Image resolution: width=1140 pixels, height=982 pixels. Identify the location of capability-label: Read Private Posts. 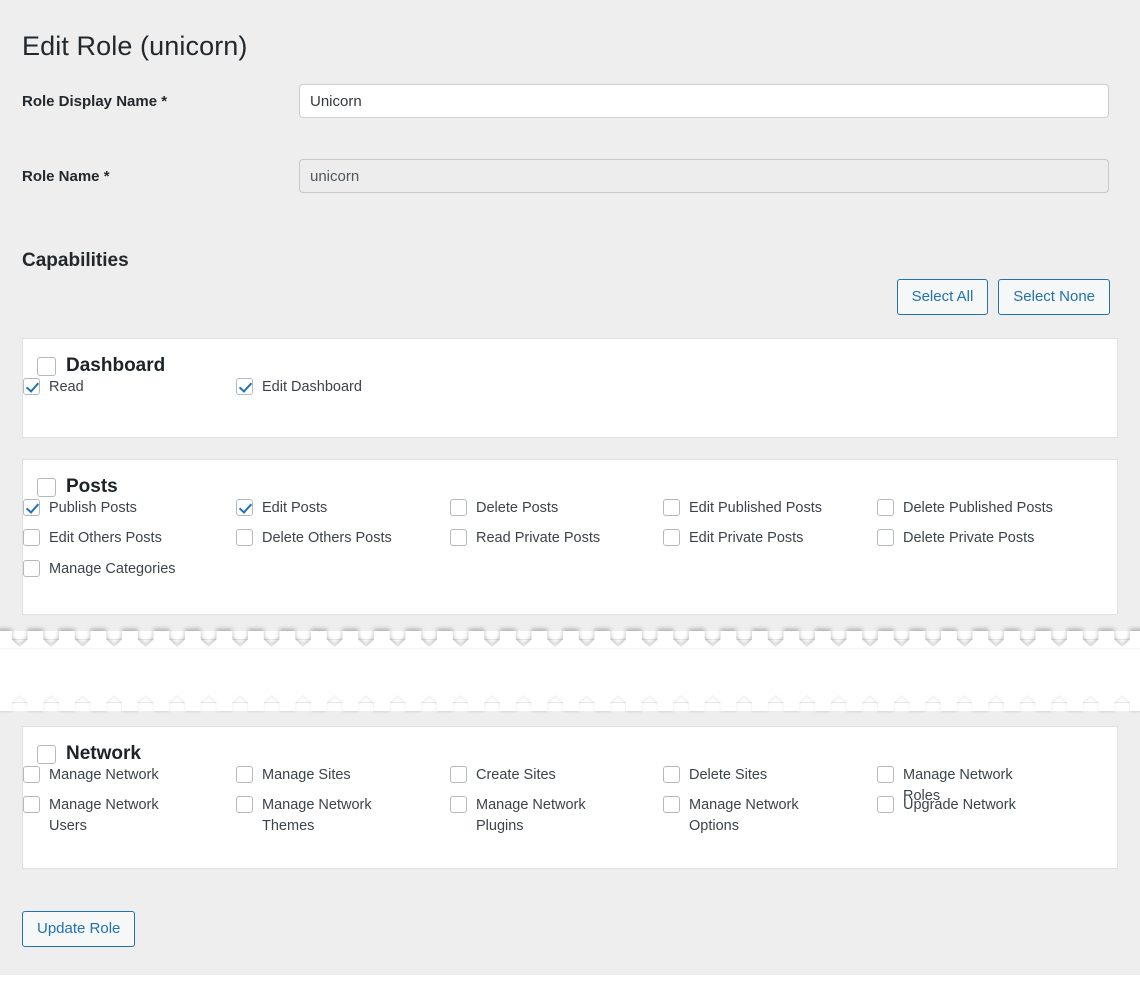
(538, 538).